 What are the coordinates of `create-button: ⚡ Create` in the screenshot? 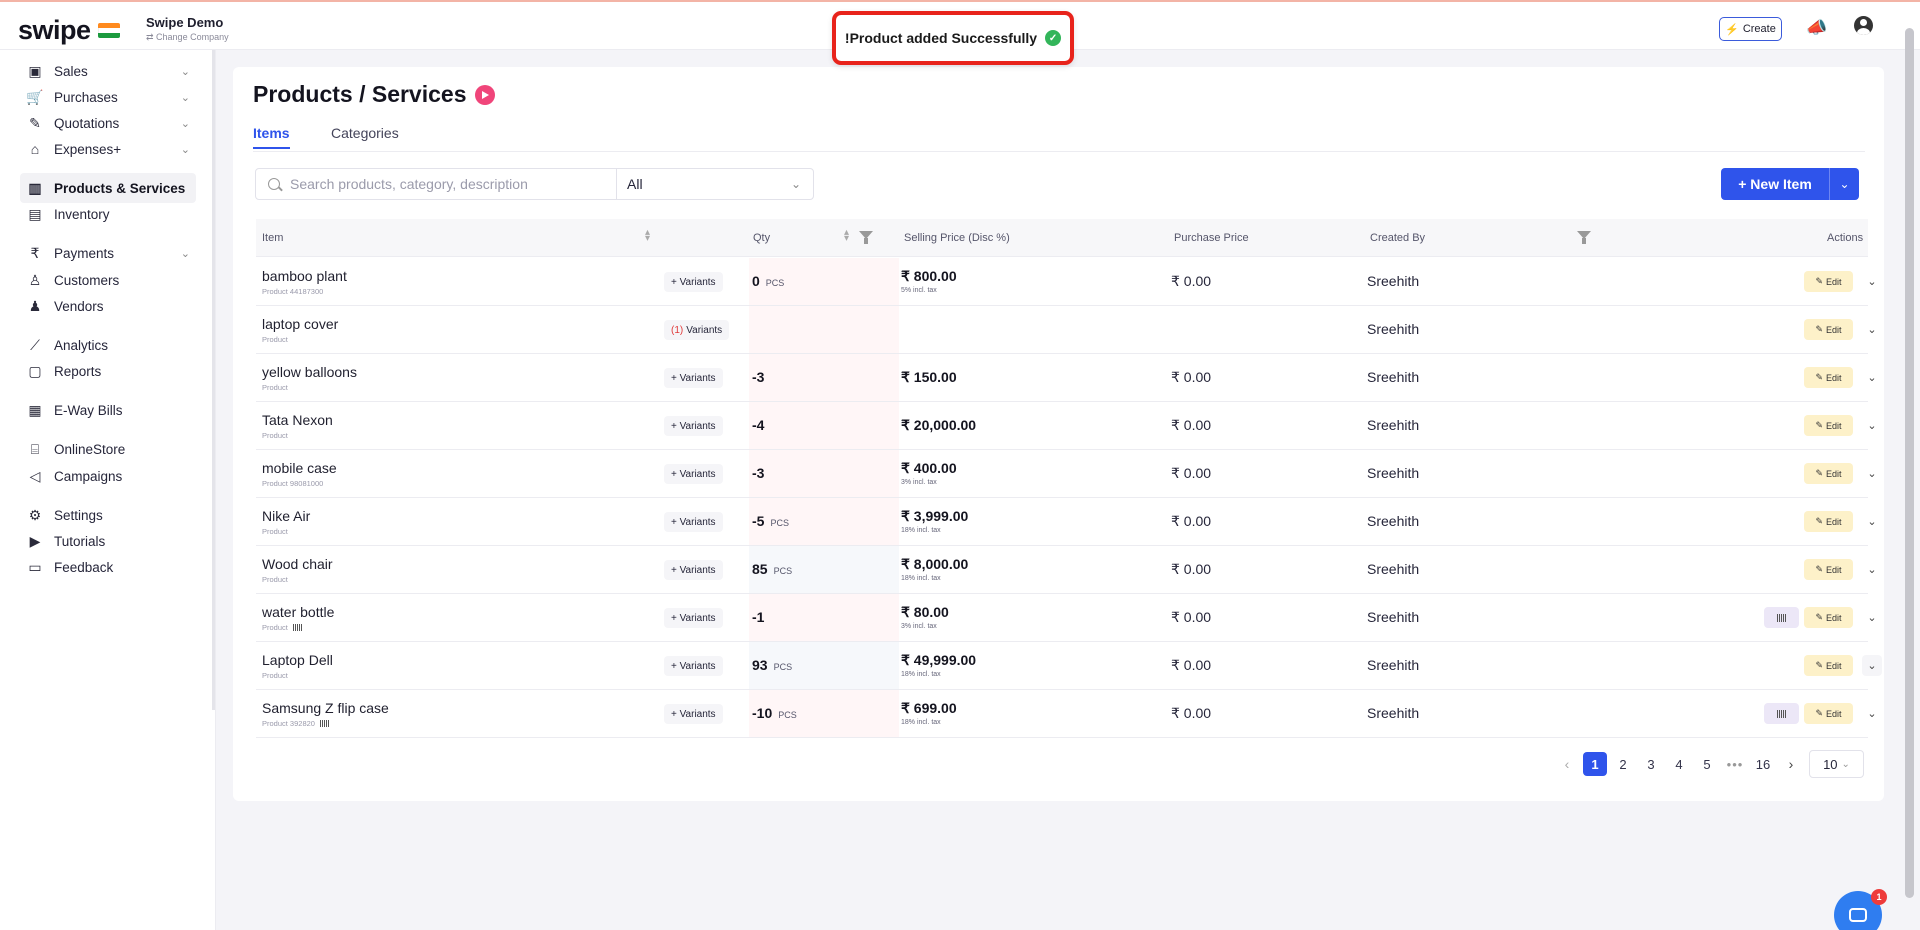 It's located at (1750, 29).